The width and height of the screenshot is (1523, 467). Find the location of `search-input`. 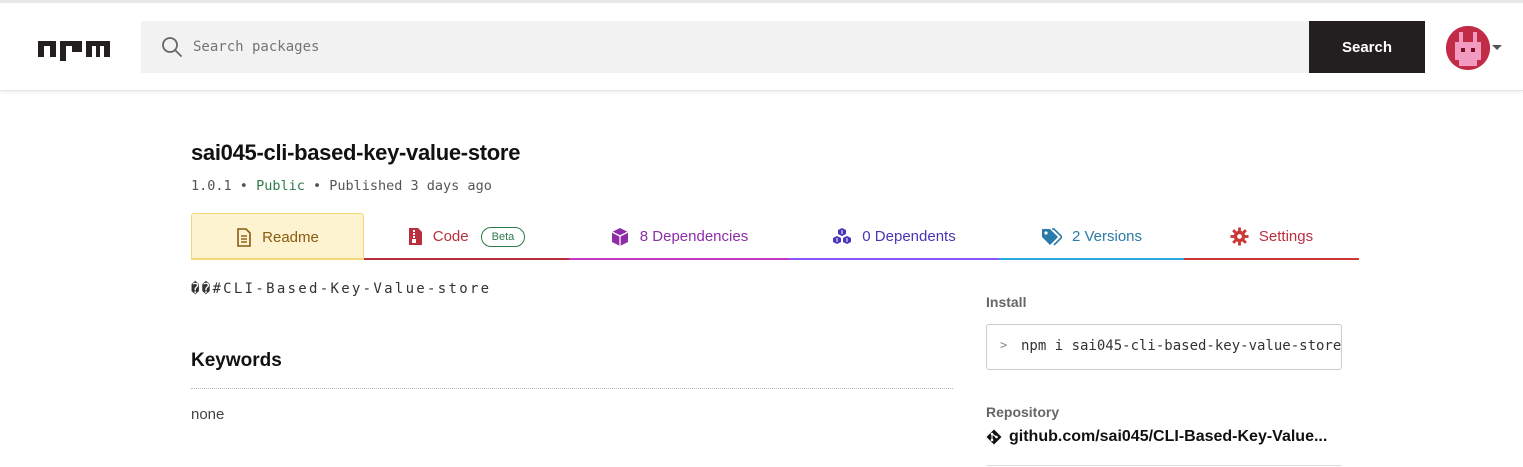

search-input is located at coordinates (743, 47).